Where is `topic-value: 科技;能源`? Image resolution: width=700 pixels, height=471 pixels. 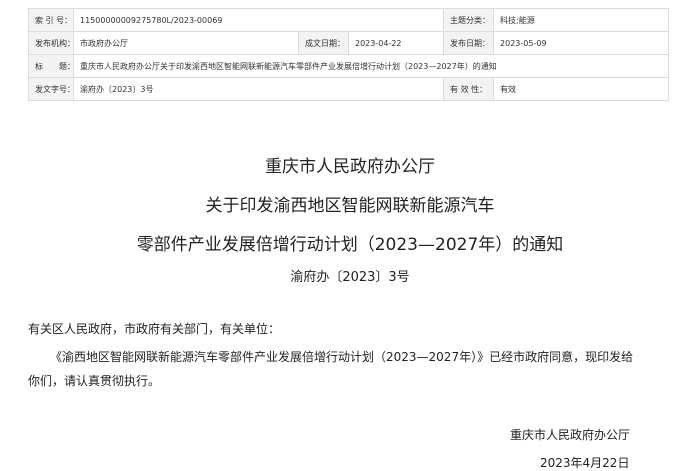
topic-value: 科技;能源 is located at coordinates (581, 20).